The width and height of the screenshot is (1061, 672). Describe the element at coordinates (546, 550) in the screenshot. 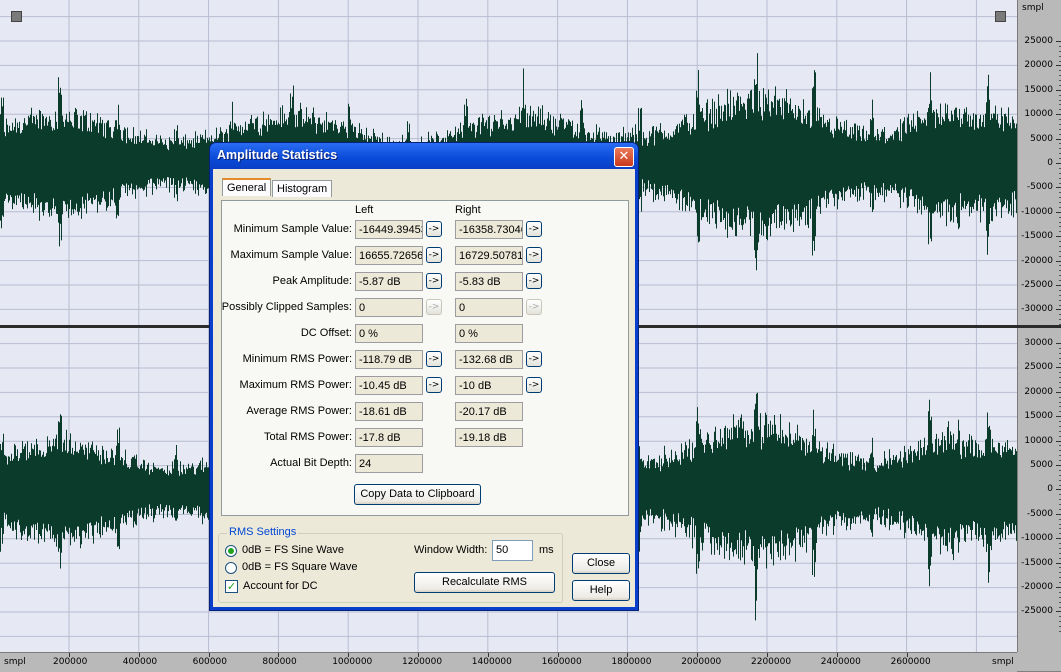

I see `window-width-unit: ms` at that location.